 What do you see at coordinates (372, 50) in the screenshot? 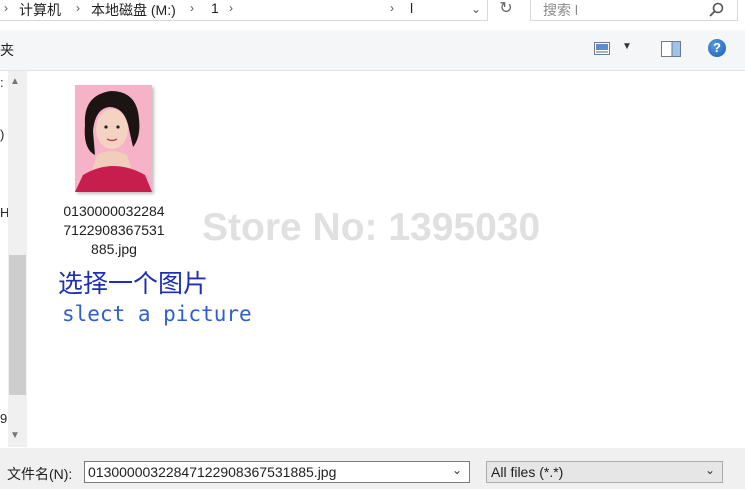
I see `toolbar: 夹 ▼ ?` at bounding box center [372, 50].